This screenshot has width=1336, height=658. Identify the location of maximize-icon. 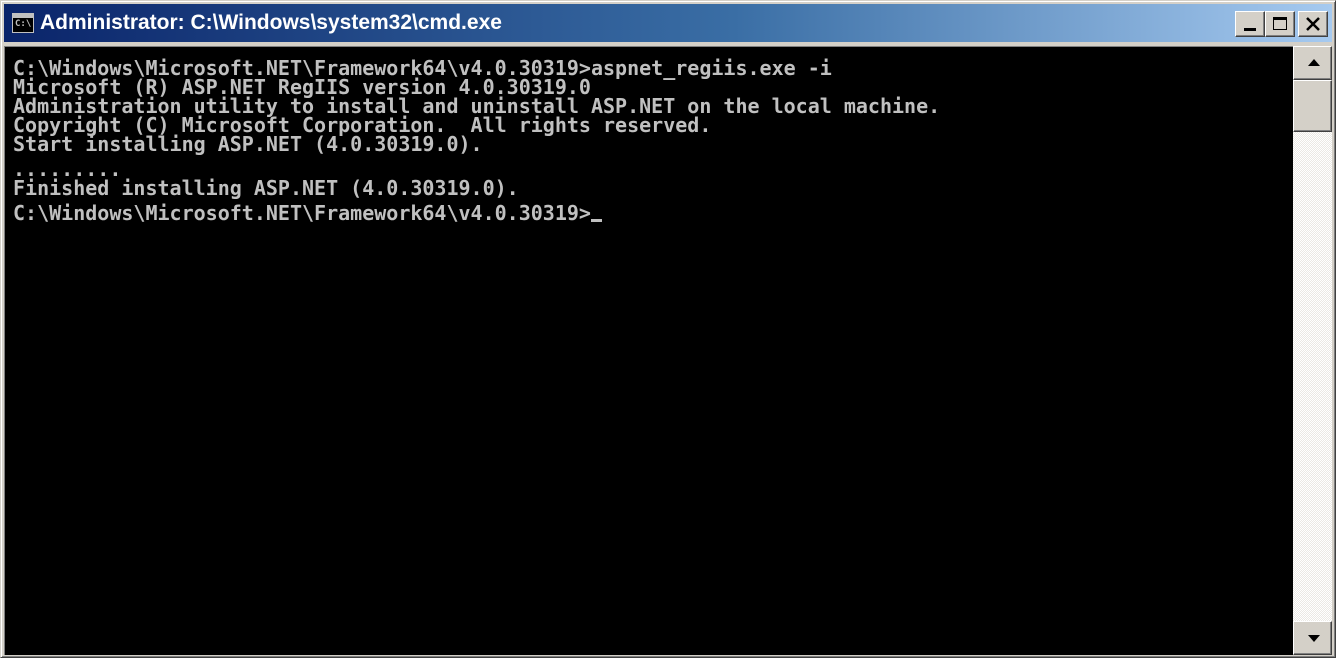
(1280, 23).